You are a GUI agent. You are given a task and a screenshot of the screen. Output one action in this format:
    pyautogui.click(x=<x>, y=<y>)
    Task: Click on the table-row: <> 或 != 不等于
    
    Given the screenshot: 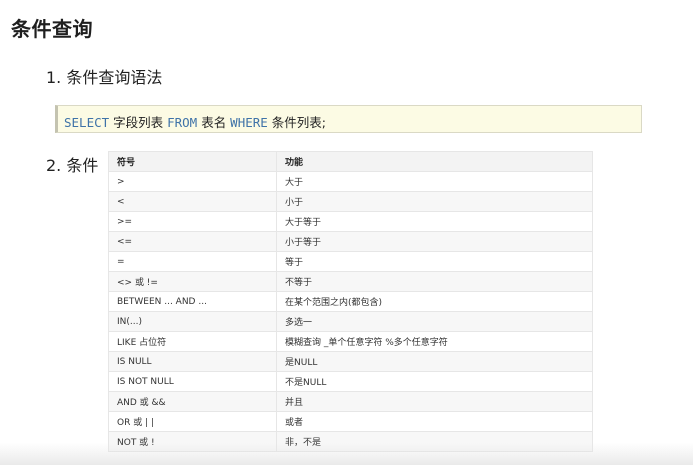 What is the action you would take?
    pyautogui.click(x=350, y=281)
    